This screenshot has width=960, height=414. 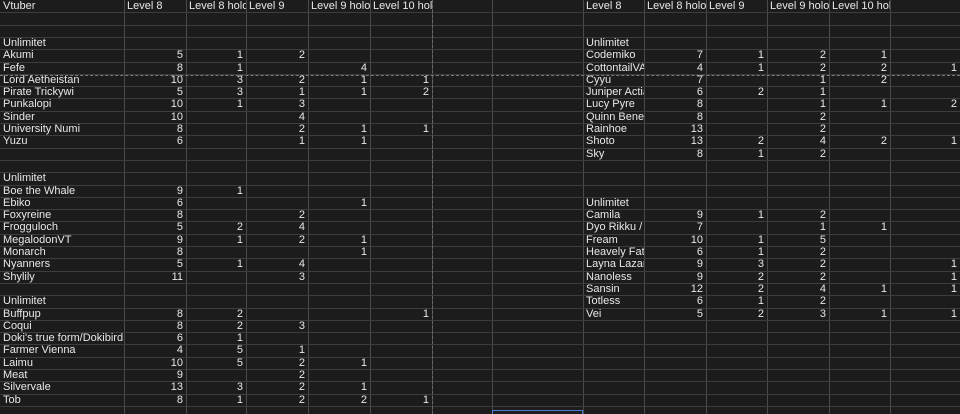 What do you see at coordinates (613, 227) in the screenshot?
I see `name-cell: Dyo Rikku / Dokibird` at bounding box center [613, 227].